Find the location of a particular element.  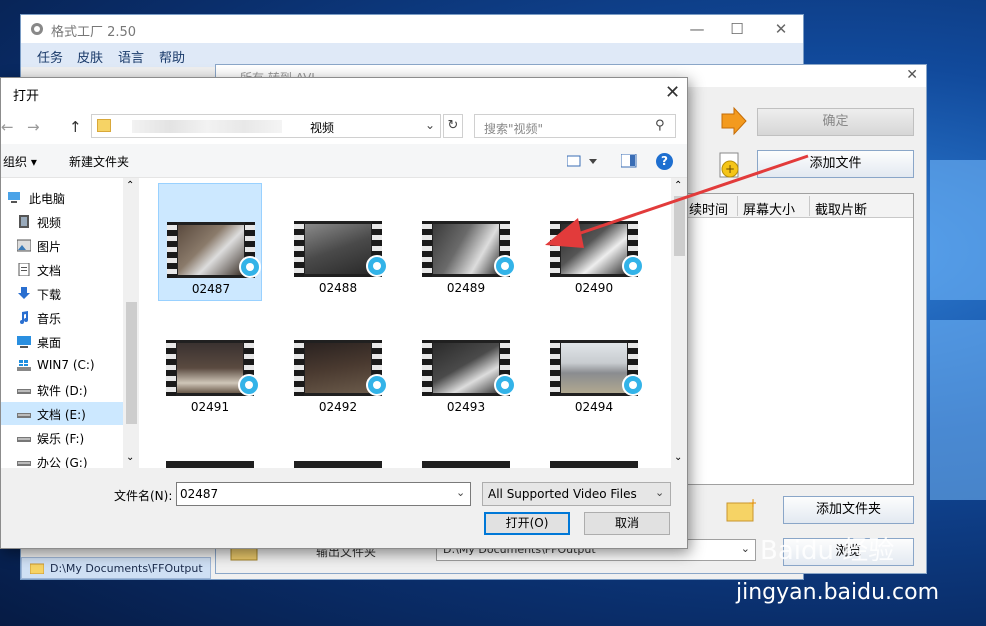

computer-icon is located at coordinates (14, 197).